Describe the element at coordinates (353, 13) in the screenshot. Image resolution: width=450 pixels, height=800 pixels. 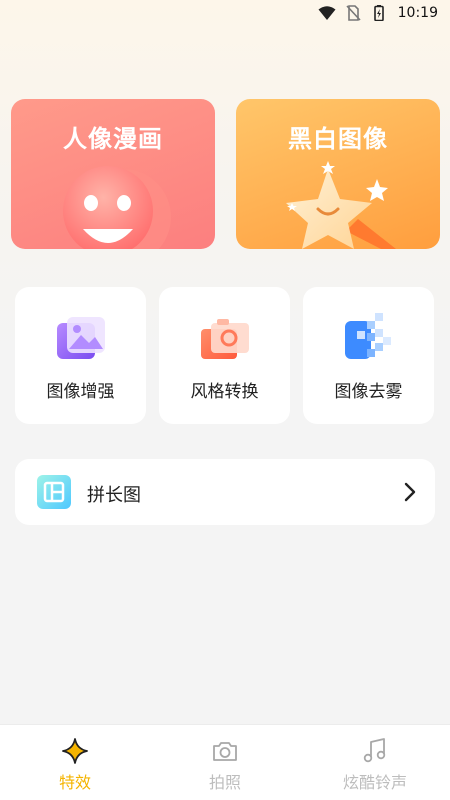
I see `no-sim-icon` at that location.